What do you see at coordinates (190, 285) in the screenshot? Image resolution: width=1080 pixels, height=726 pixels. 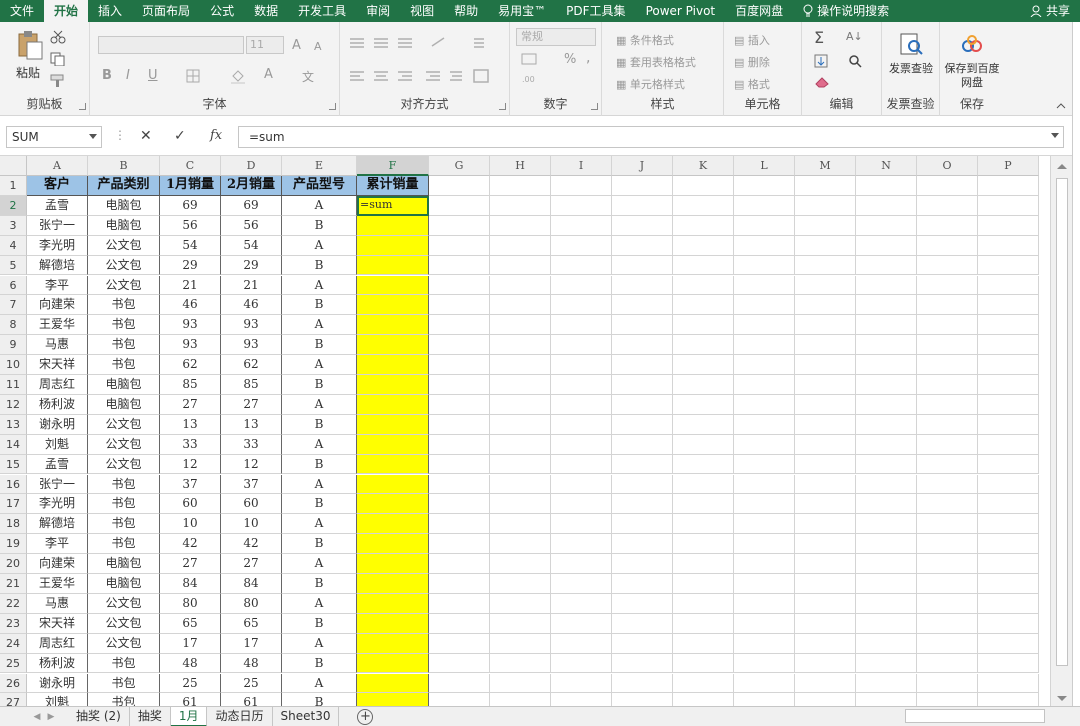 I see `data-cell: 21` at bounding box center [190, 285].